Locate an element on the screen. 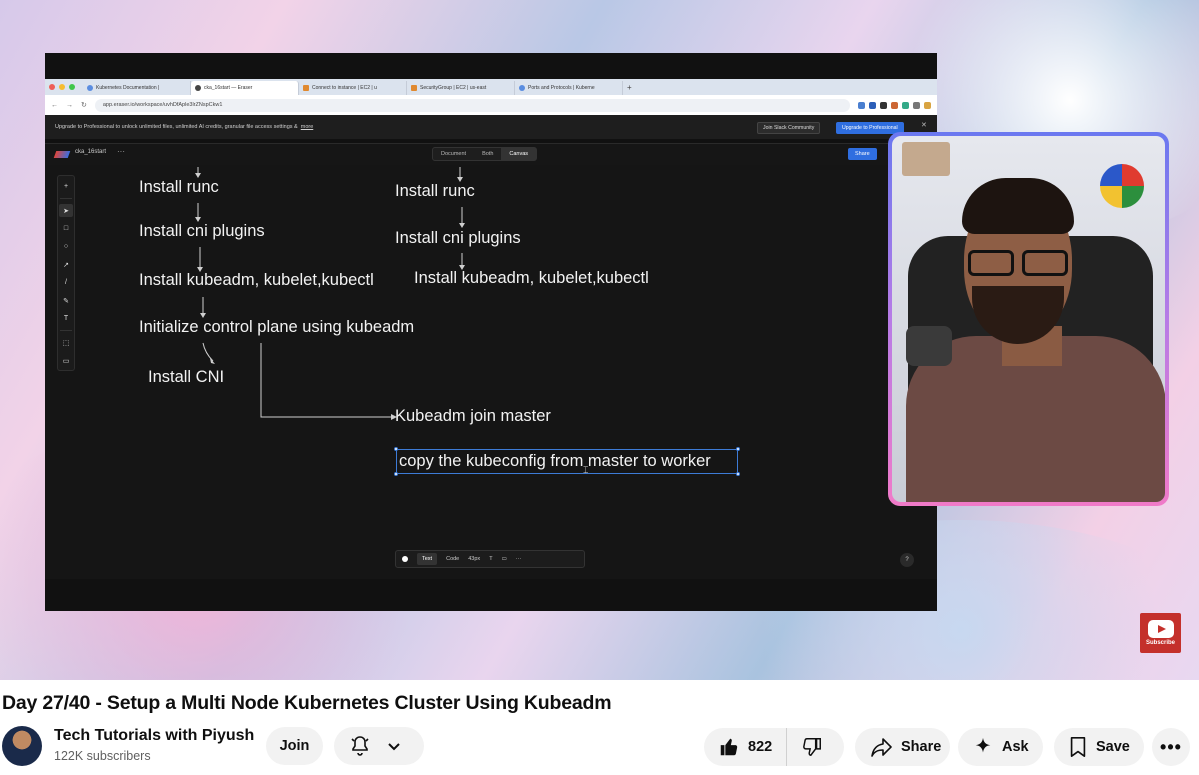 The height and width of the screenshot is (775, 1199). canvas-text-kubeadm-join: Kubeadm join master is located at coordinates (473, 416).